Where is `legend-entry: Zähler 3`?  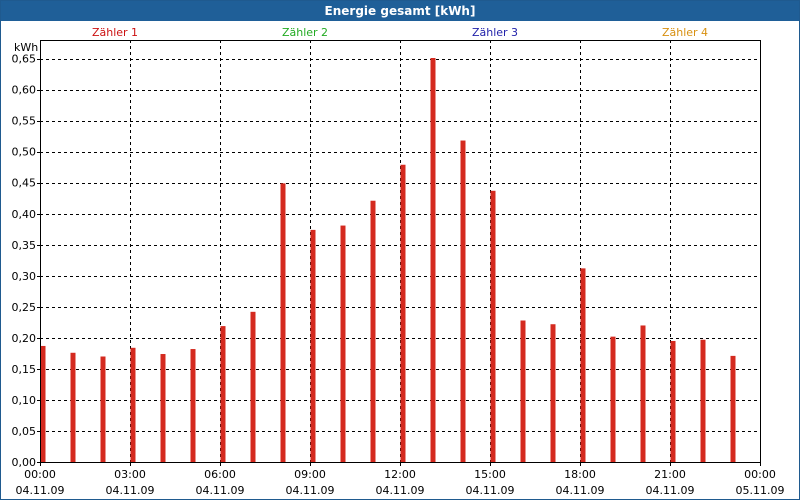 legend-entry: Zähler 3 is located at coordinates (495, 32).